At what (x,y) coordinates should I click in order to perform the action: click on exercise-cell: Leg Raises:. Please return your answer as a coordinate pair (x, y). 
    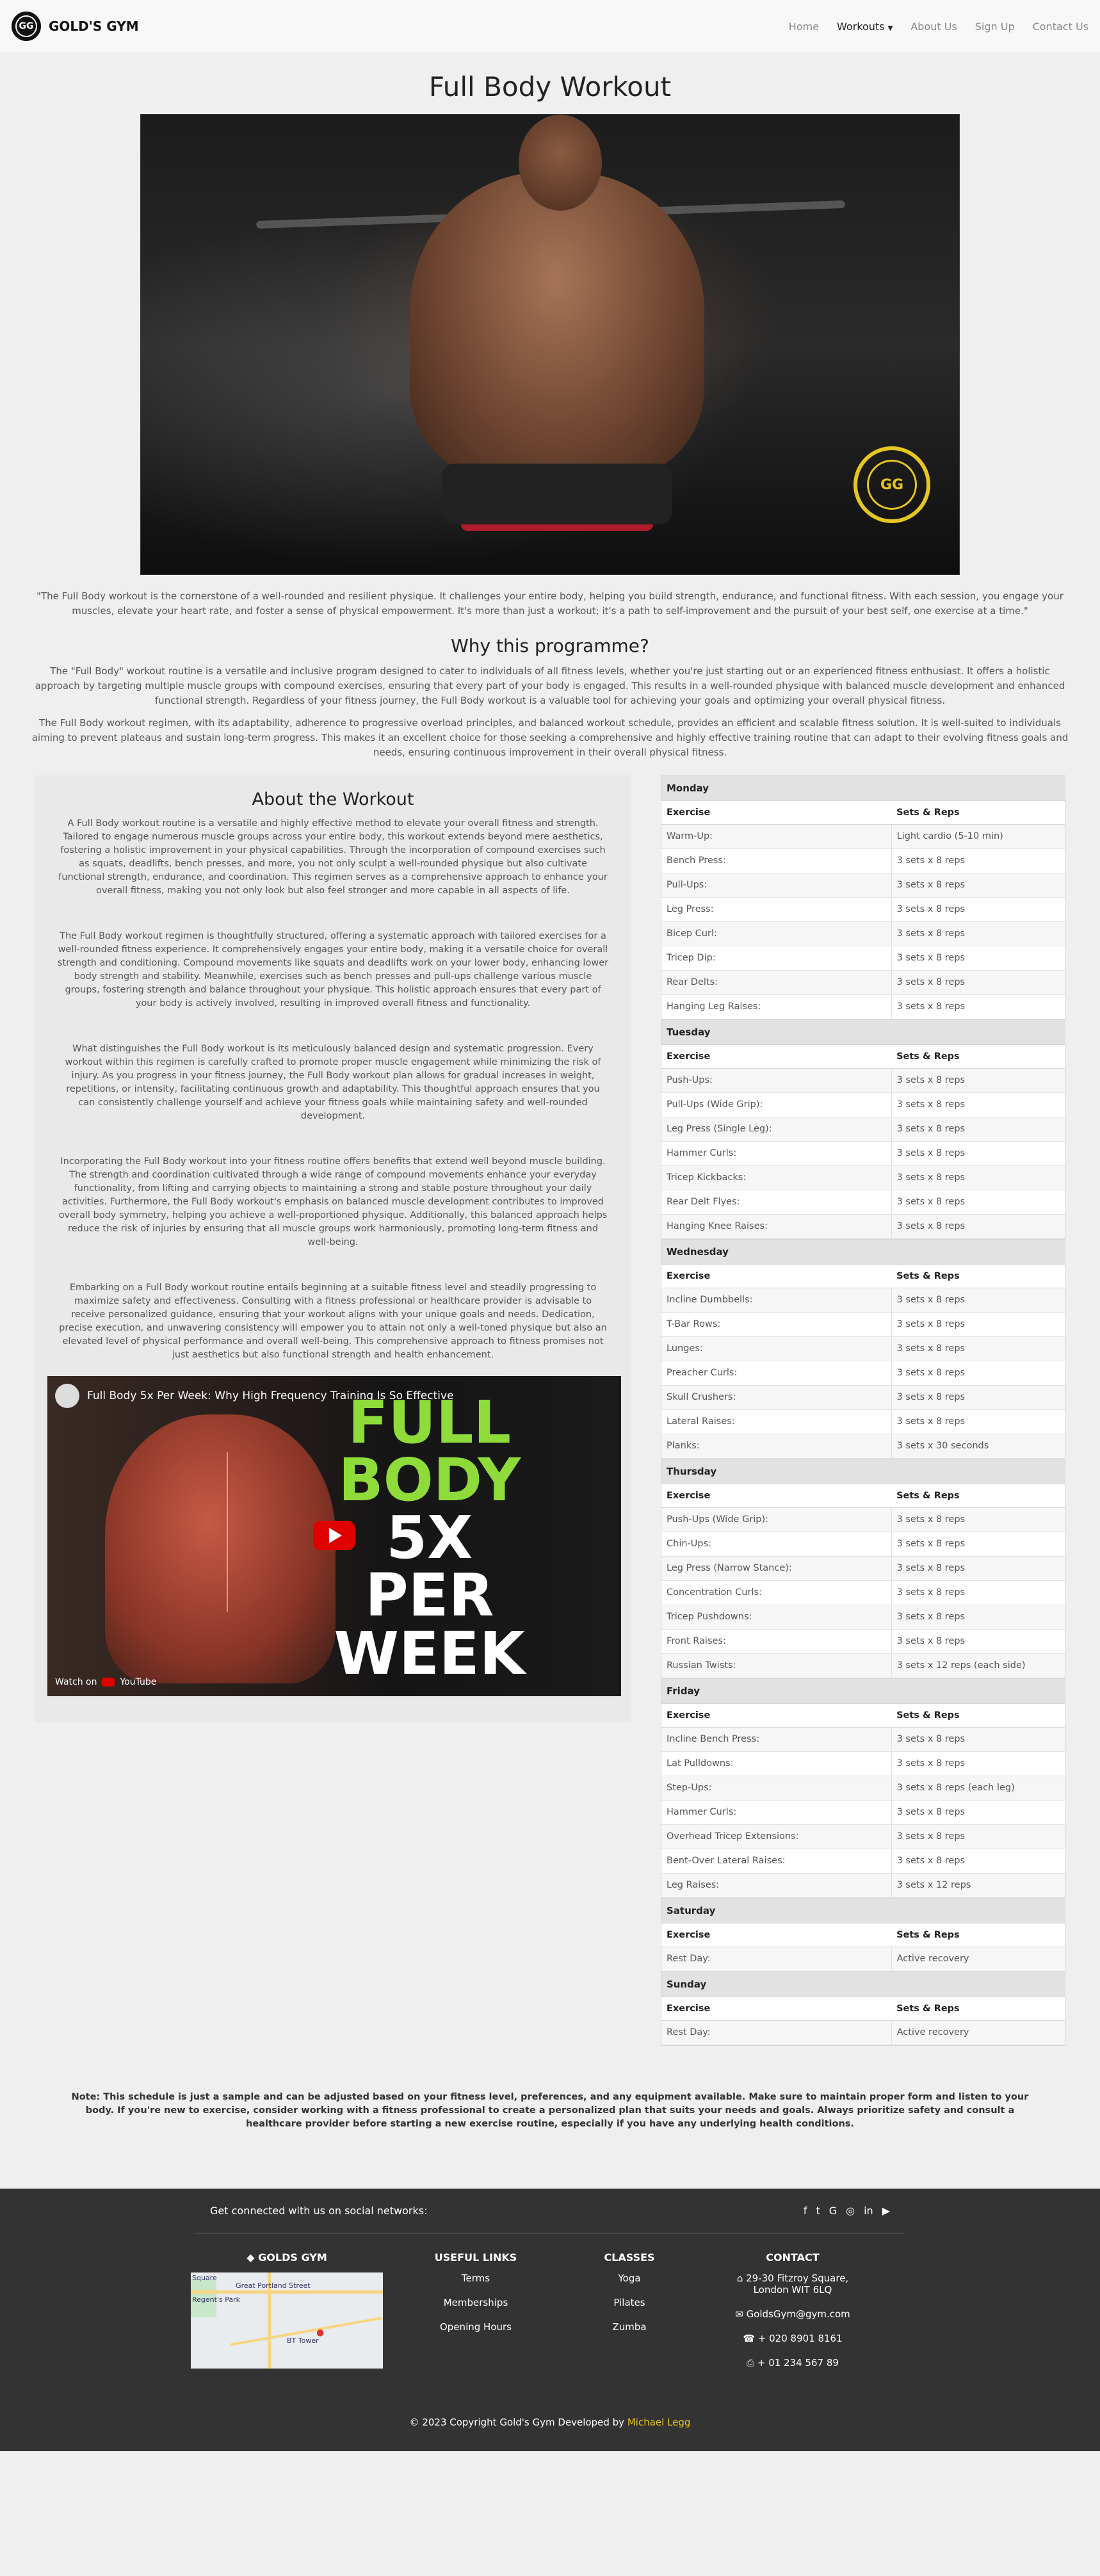
    Looking at the image, I should click on (776, 1885).